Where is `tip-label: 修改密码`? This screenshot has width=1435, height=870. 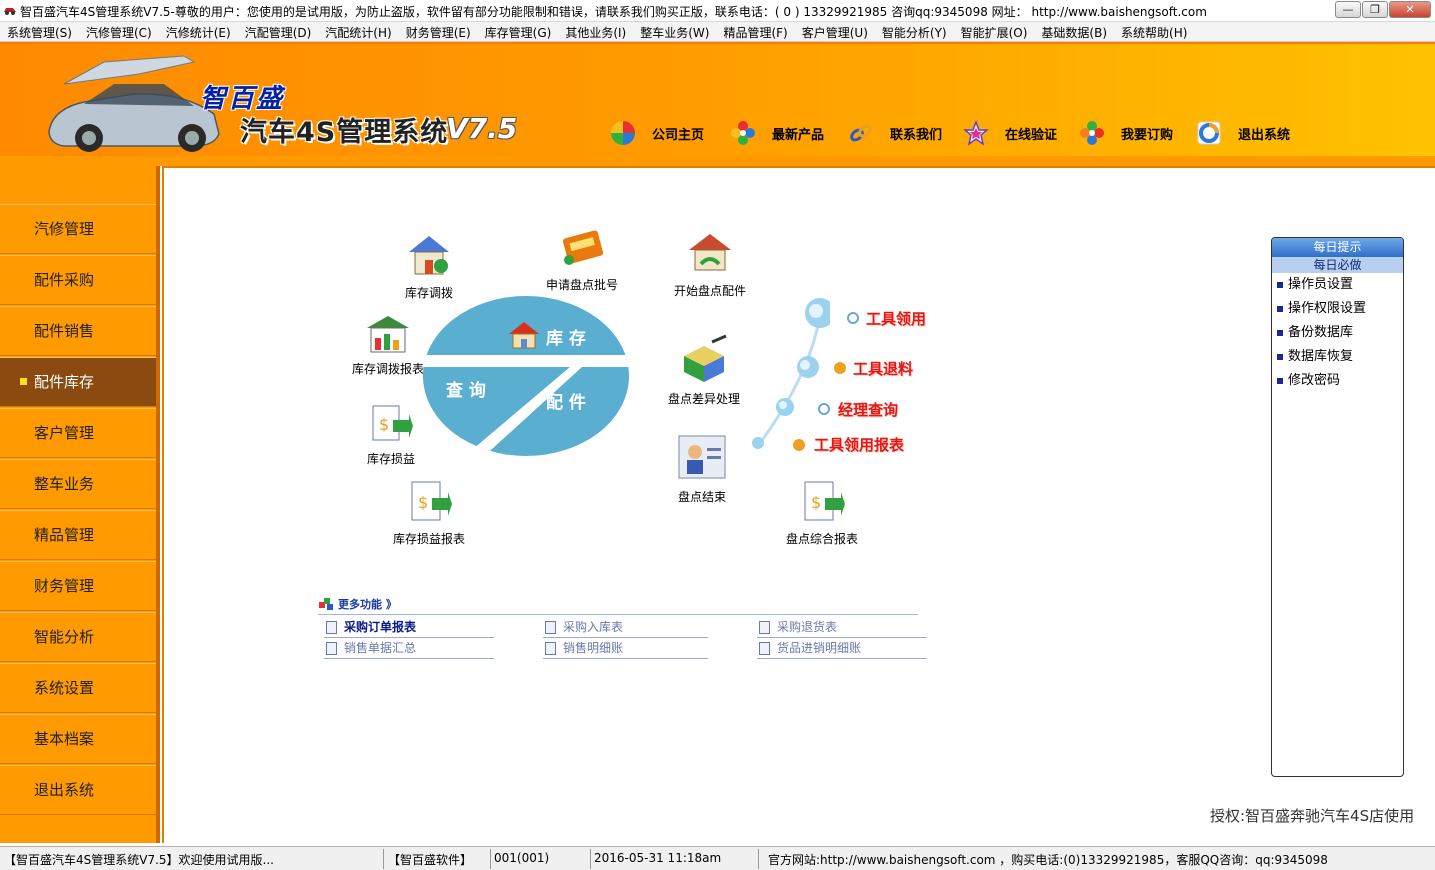 tip-label: 修改密码 is located at coordinates (1314, 380).